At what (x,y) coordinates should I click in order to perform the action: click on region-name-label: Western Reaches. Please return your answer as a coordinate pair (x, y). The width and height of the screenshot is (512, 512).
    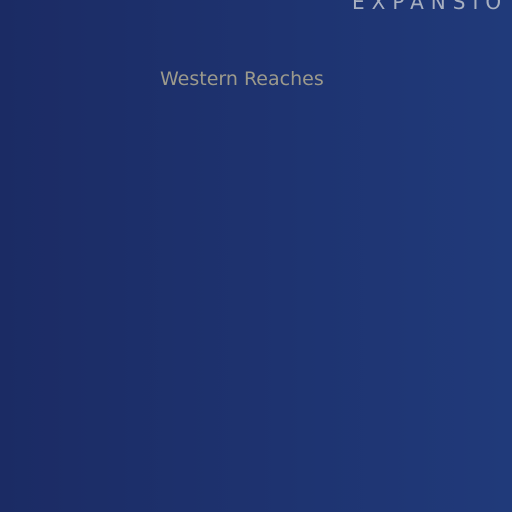
    Looking at the image, I should click on (242, 79).